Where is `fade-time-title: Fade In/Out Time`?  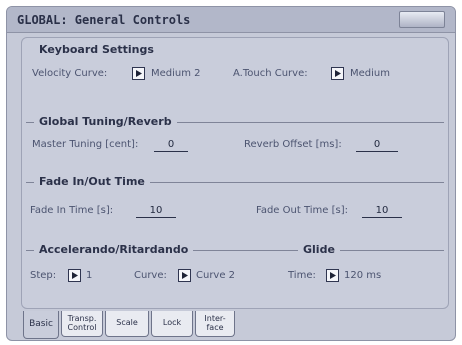 fade-time-title: Fade In/Out Time is located at coordinates (92, 181).